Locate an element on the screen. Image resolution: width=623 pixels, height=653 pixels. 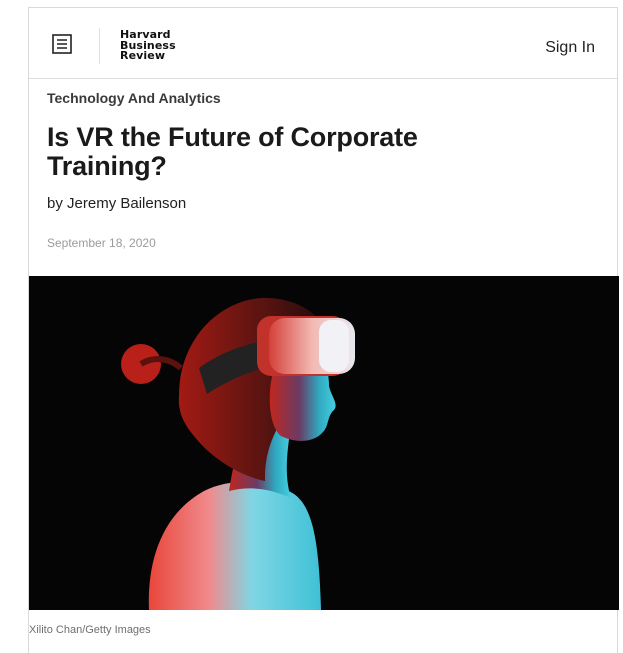
site-header: Harvard Business Review Sign In is located at coordinates (323, 43).